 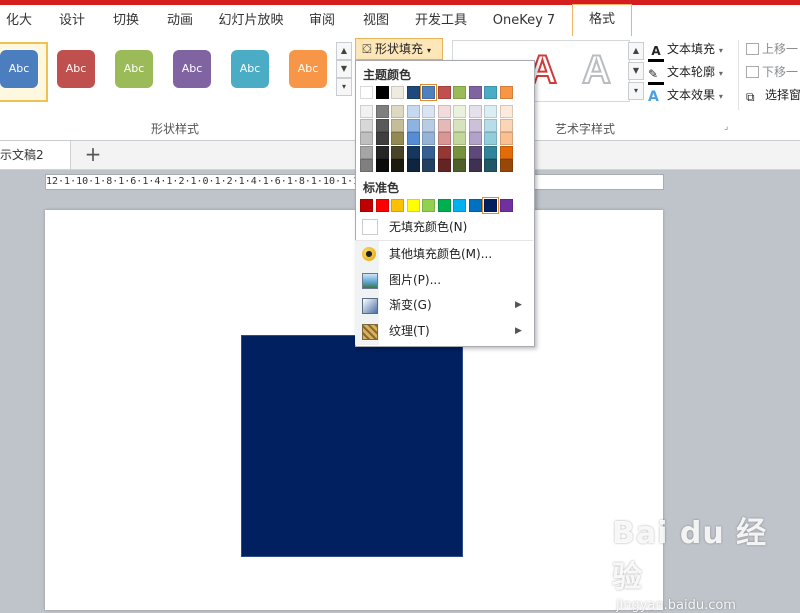 I want to click on tab-huadashi: 化大师, so click(x=19, y=31).